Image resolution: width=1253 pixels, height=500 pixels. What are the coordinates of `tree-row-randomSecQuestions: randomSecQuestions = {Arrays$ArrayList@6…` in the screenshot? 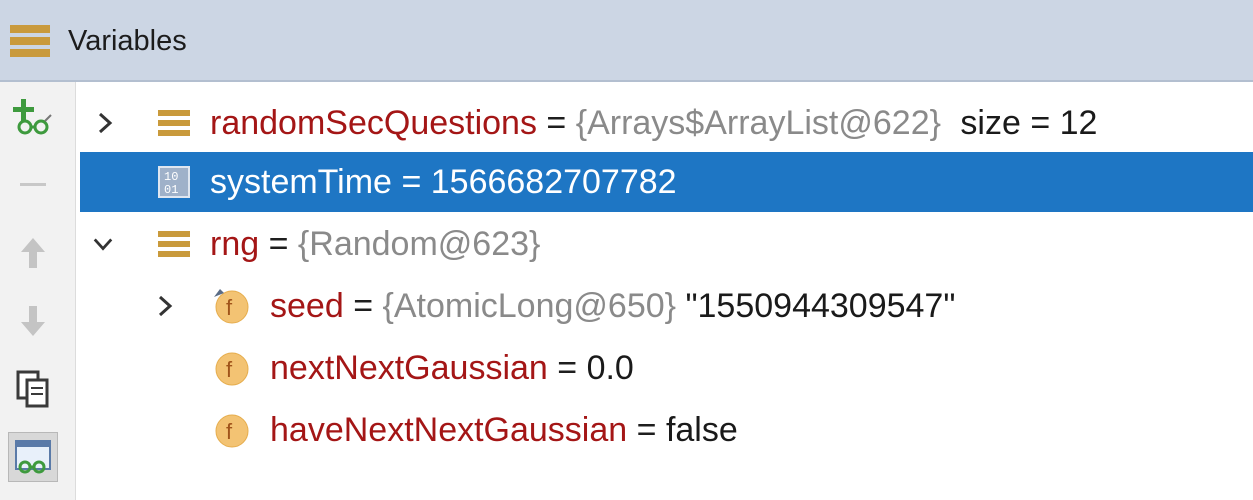 It's located at (666, 123).